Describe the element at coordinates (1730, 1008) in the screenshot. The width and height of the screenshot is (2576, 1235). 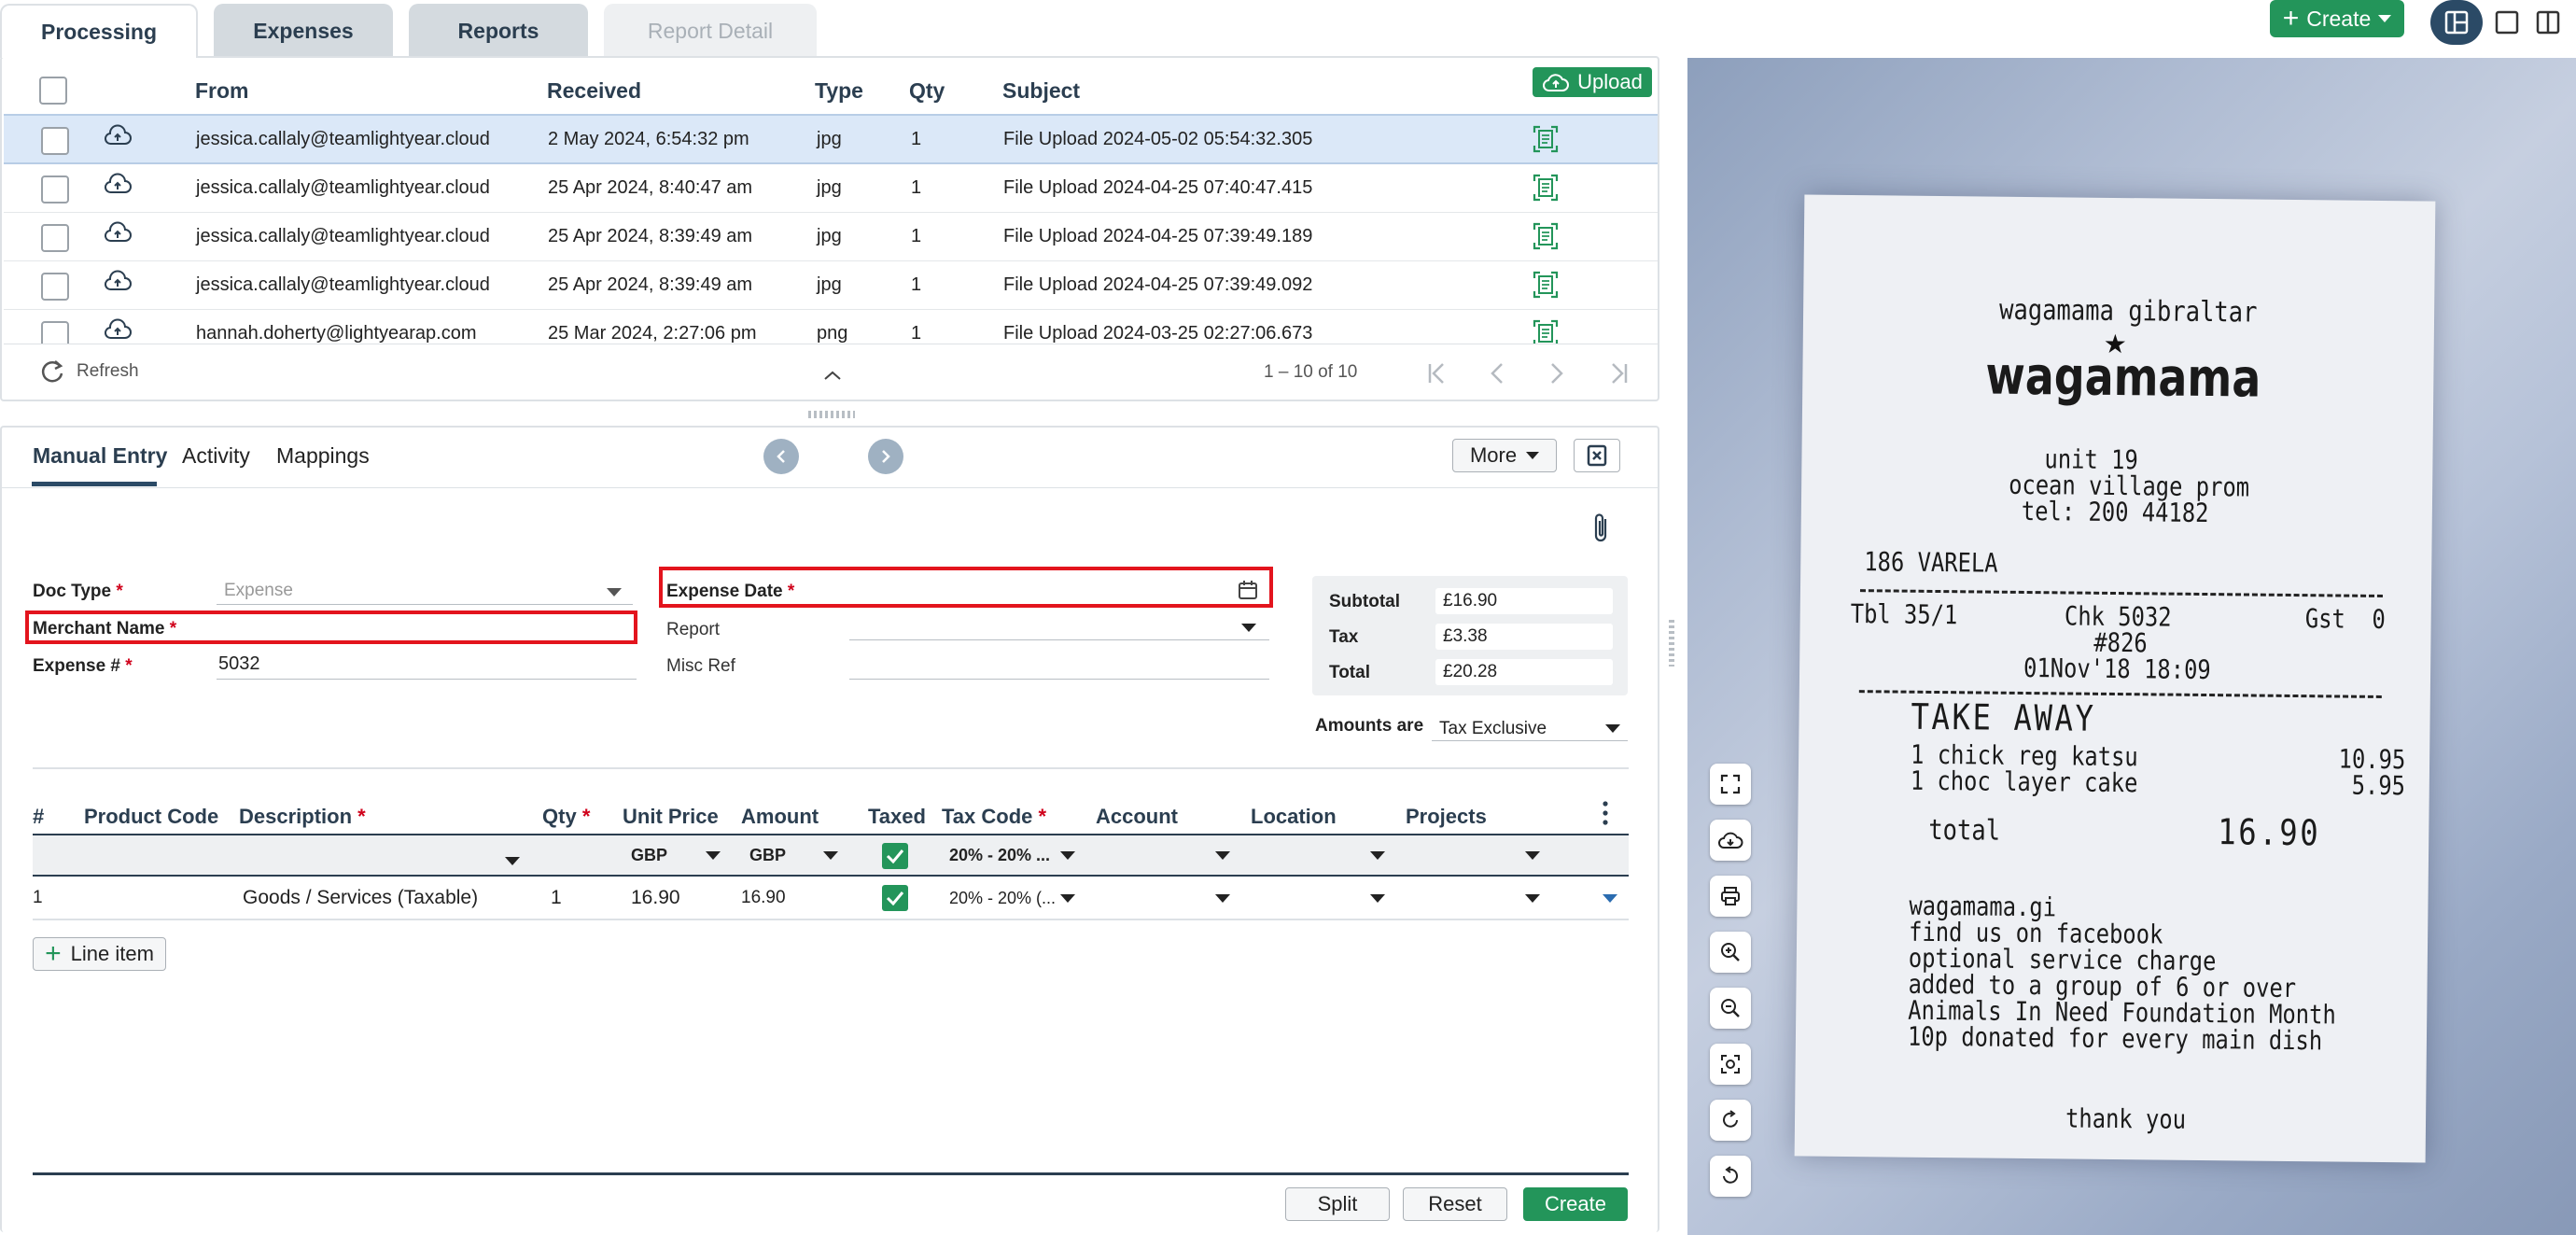
I see `zoom-out-button` at that location.